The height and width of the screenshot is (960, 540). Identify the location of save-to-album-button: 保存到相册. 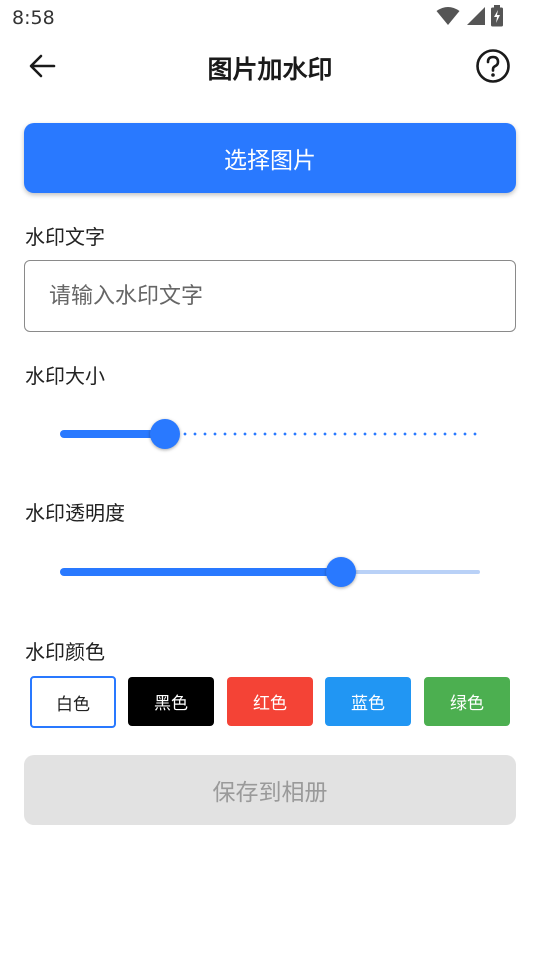
(270, 790).